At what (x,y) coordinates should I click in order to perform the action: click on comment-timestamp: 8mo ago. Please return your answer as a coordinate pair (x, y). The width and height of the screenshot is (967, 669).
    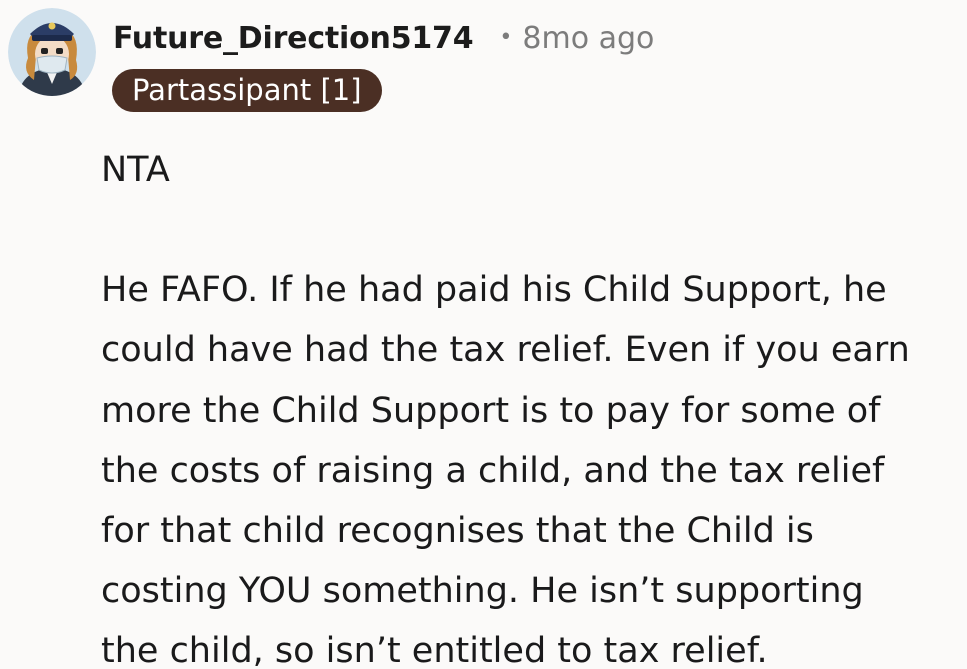
    Looking at the image, I should click on (588, 38).